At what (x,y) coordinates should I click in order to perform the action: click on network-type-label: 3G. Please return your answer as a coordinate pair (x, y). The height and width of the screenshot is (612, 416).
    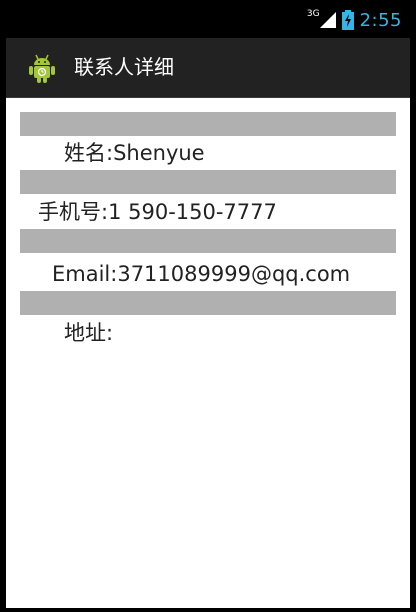
    Looking at the image, I should click on (313, 14).